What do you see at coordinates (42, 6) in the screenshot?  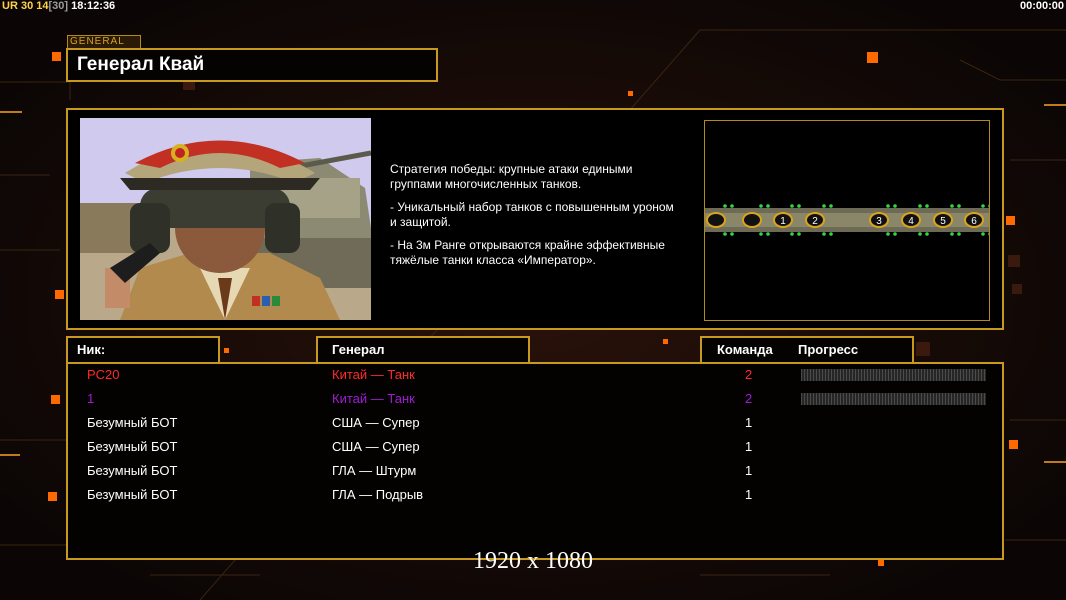 I see `value-b: 14` at bounding box center [42, 6].